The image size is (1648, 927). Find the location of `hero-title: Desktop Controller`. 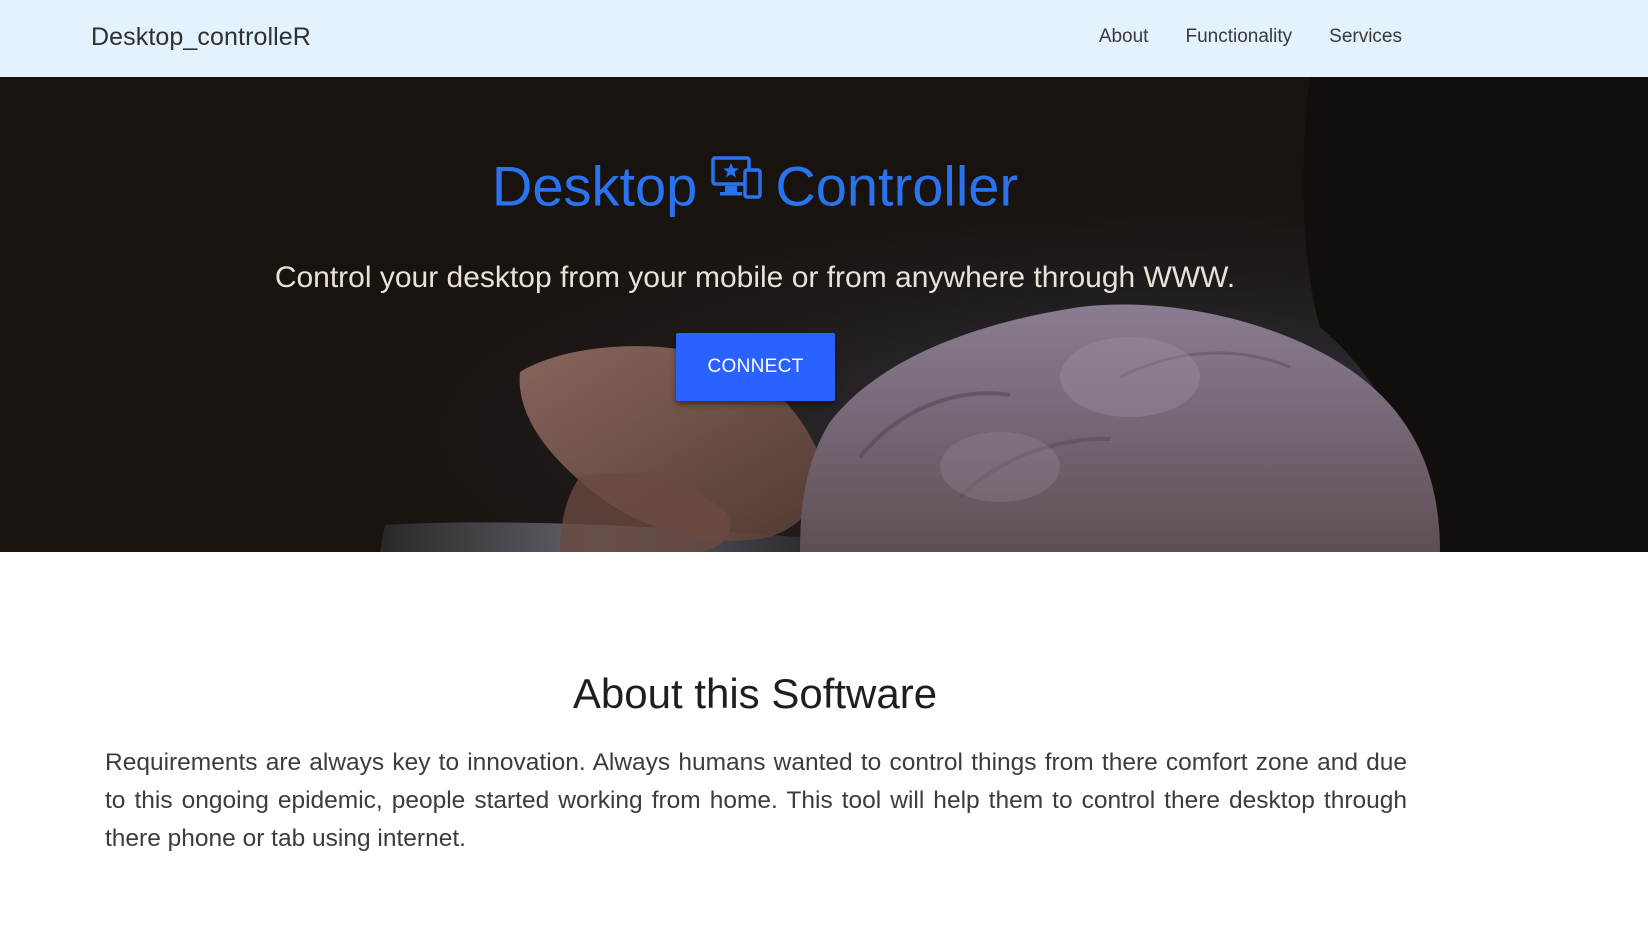

hero-title: Desktop Controller is located at coordinates (755, 184).